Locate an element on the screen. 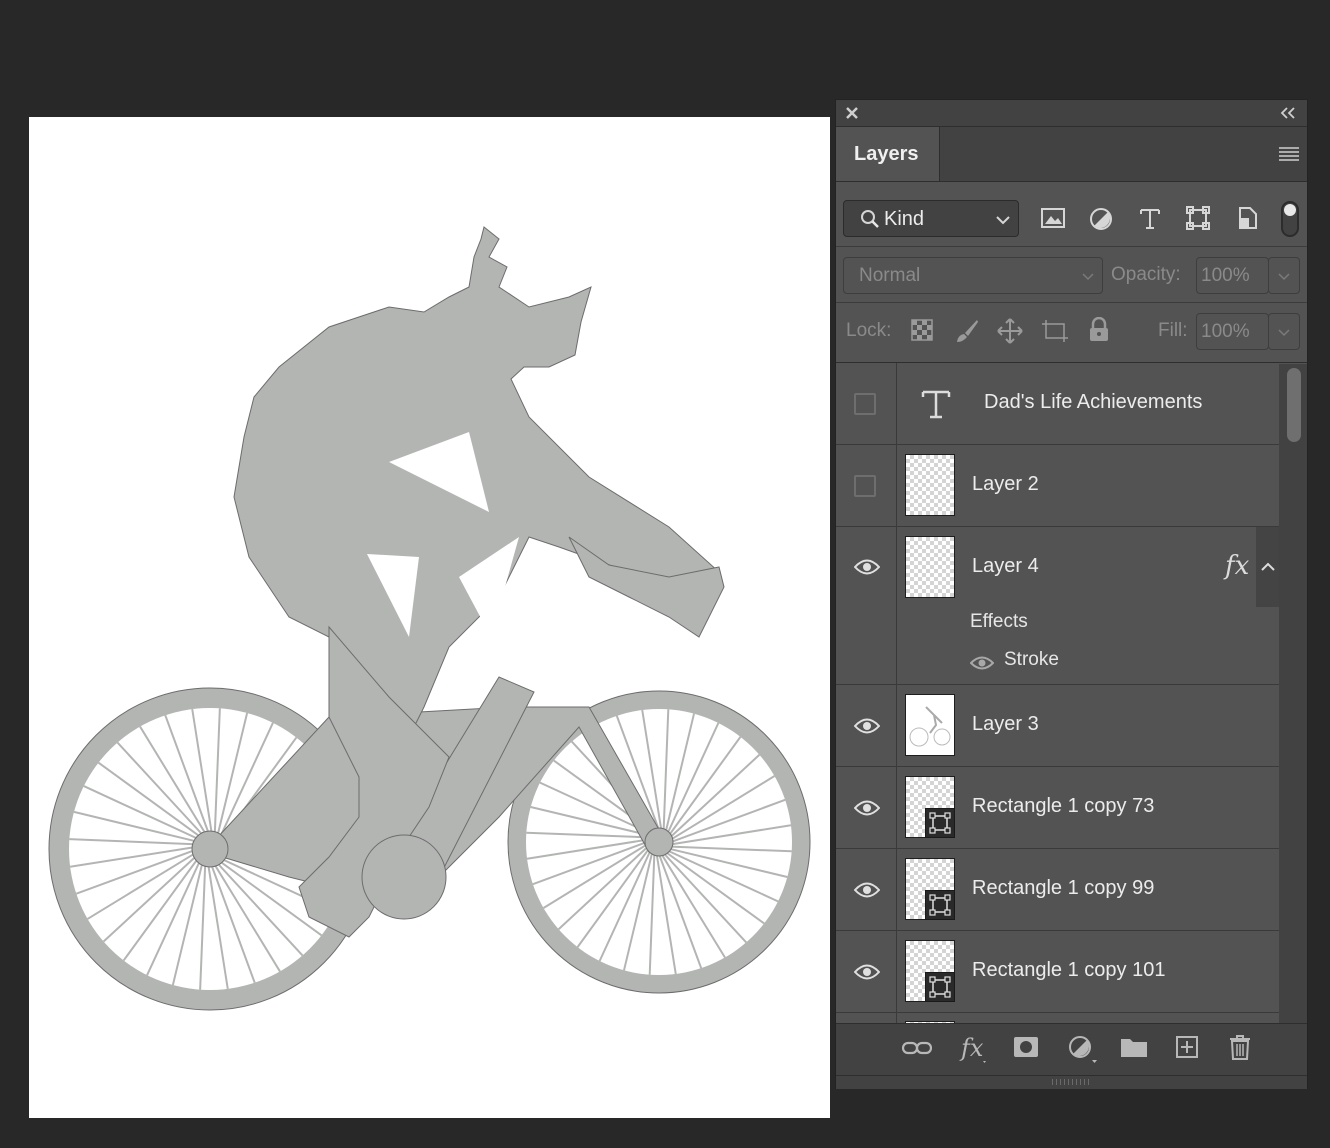  smart-object-filter-icon is located at coordinates (1247, 218).